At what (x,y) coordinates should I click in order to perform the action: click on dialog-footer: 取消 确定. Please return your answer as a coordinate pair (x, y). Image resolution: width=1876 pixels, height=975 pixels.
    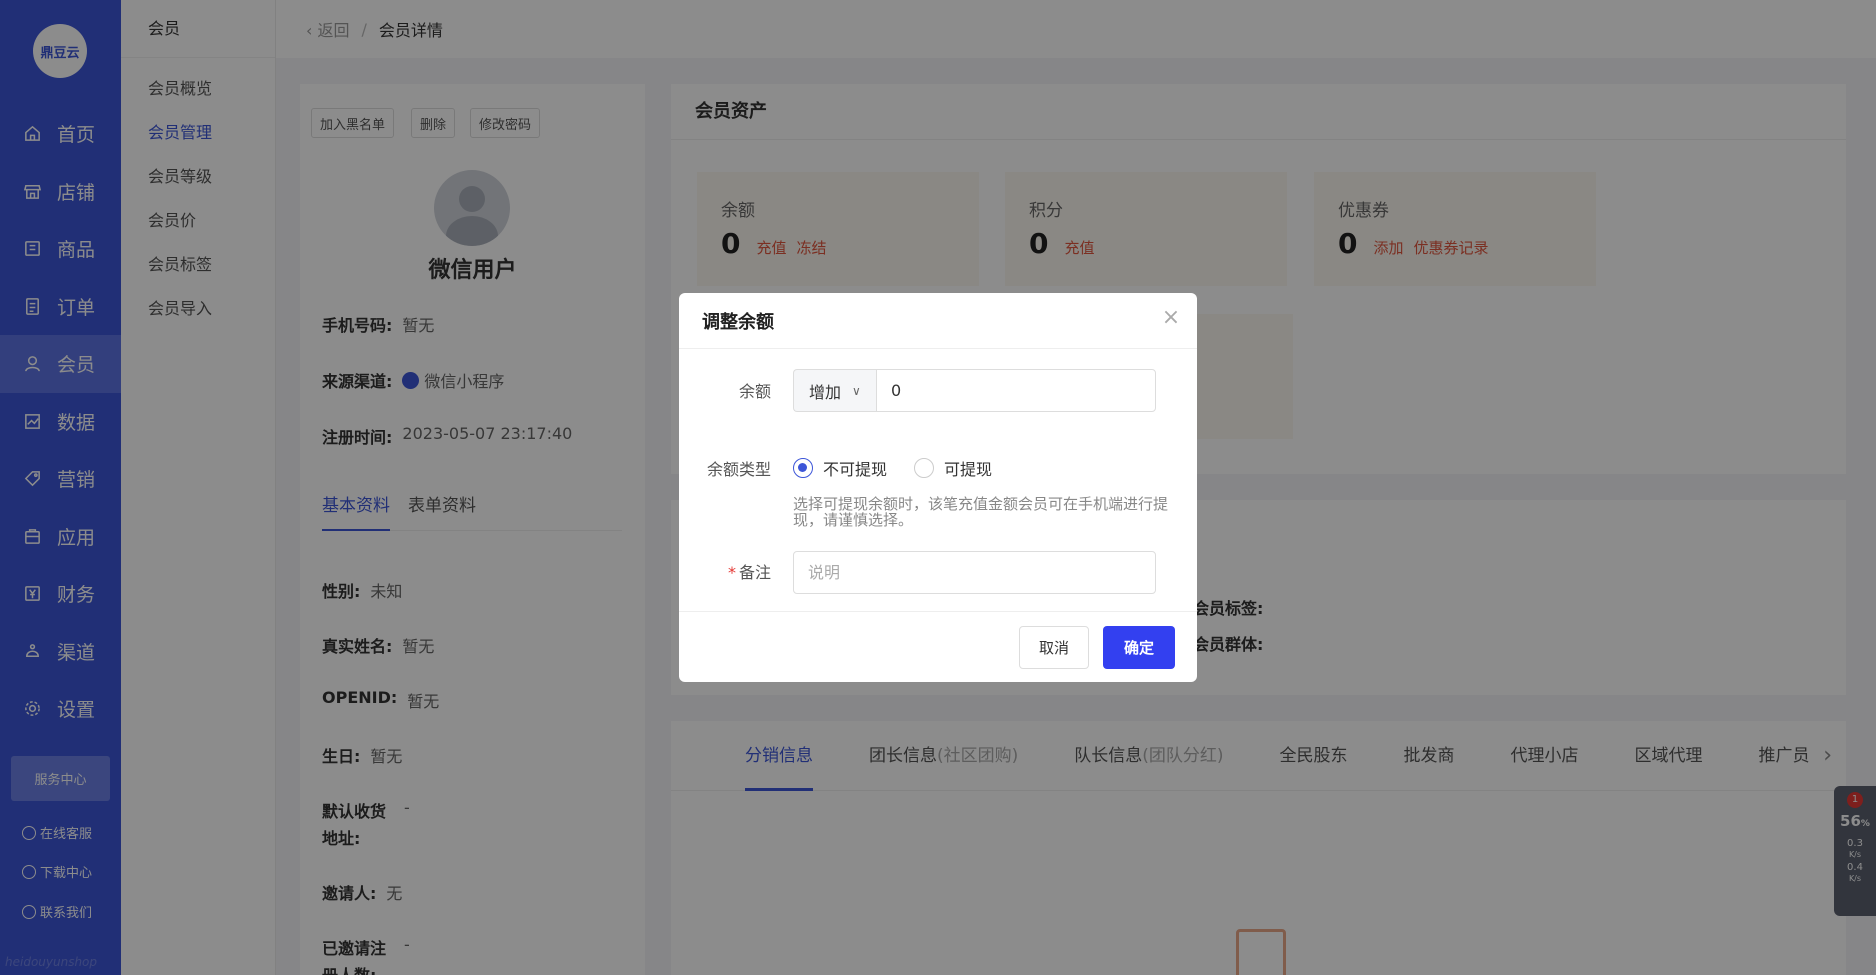
    Looking at the image, I should click on (938, 646).